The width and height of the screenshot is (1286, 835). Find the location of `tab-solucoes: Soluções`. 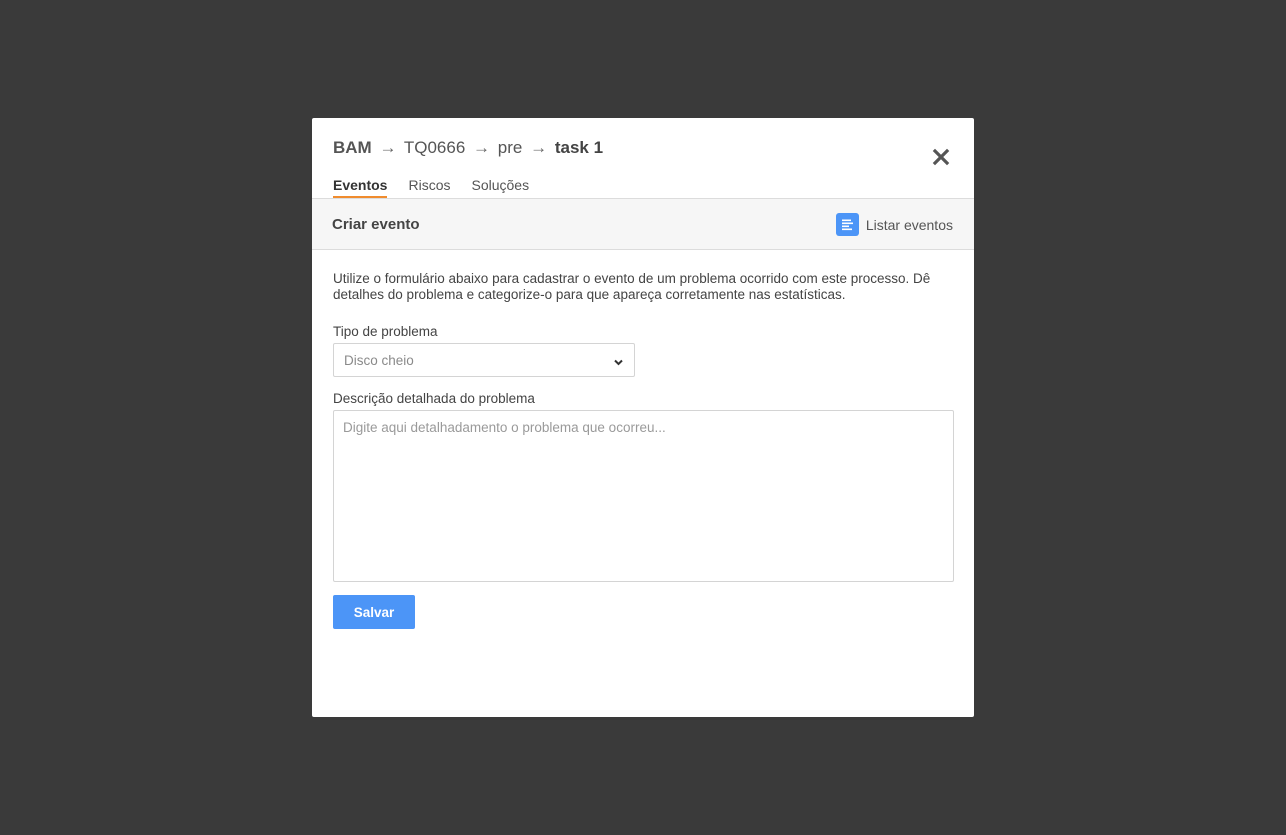

tab-solucoes: Soluções is located at coordinates (500, 187).